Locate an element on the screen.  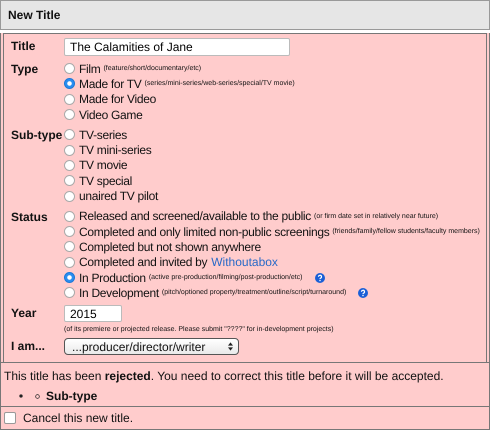
option-label: unaired TV pilot is located at coordinates (118, 196).